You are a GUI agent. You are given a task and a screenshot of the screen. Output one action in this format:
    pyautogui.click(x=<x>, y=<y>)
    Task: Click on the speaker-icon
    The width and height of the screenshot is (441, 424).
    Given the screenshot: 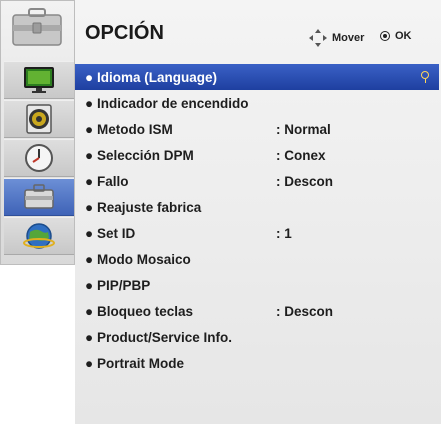 What is the action you would take?
    pyautogui.click(x=39, y=119)
    